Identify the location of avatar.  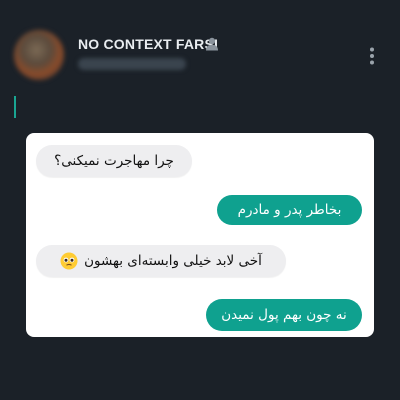
(39, 55).